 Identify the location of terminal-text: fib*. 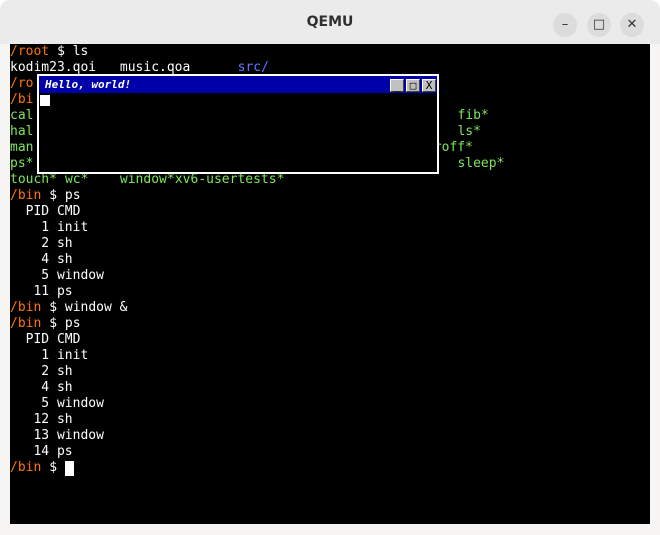
(473, 115).